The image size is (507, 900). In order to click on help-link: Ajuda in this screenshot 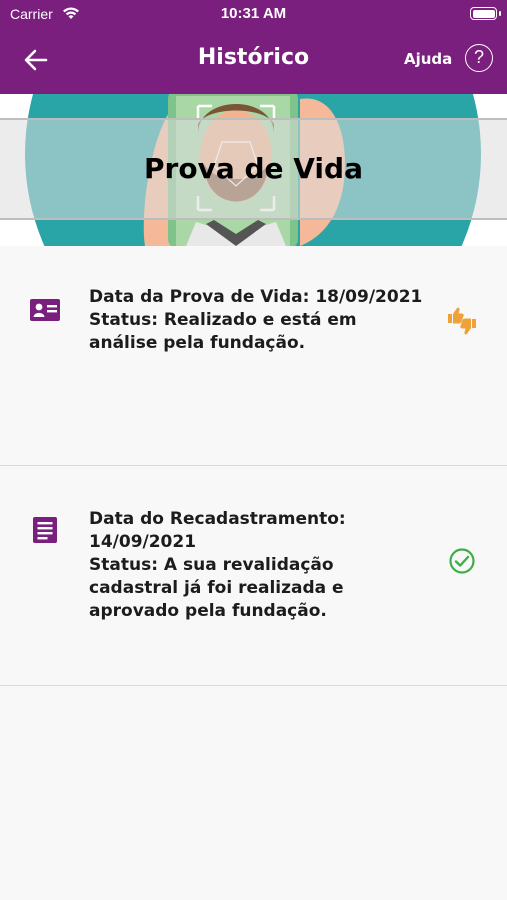, I will do `click(428, 59)`.